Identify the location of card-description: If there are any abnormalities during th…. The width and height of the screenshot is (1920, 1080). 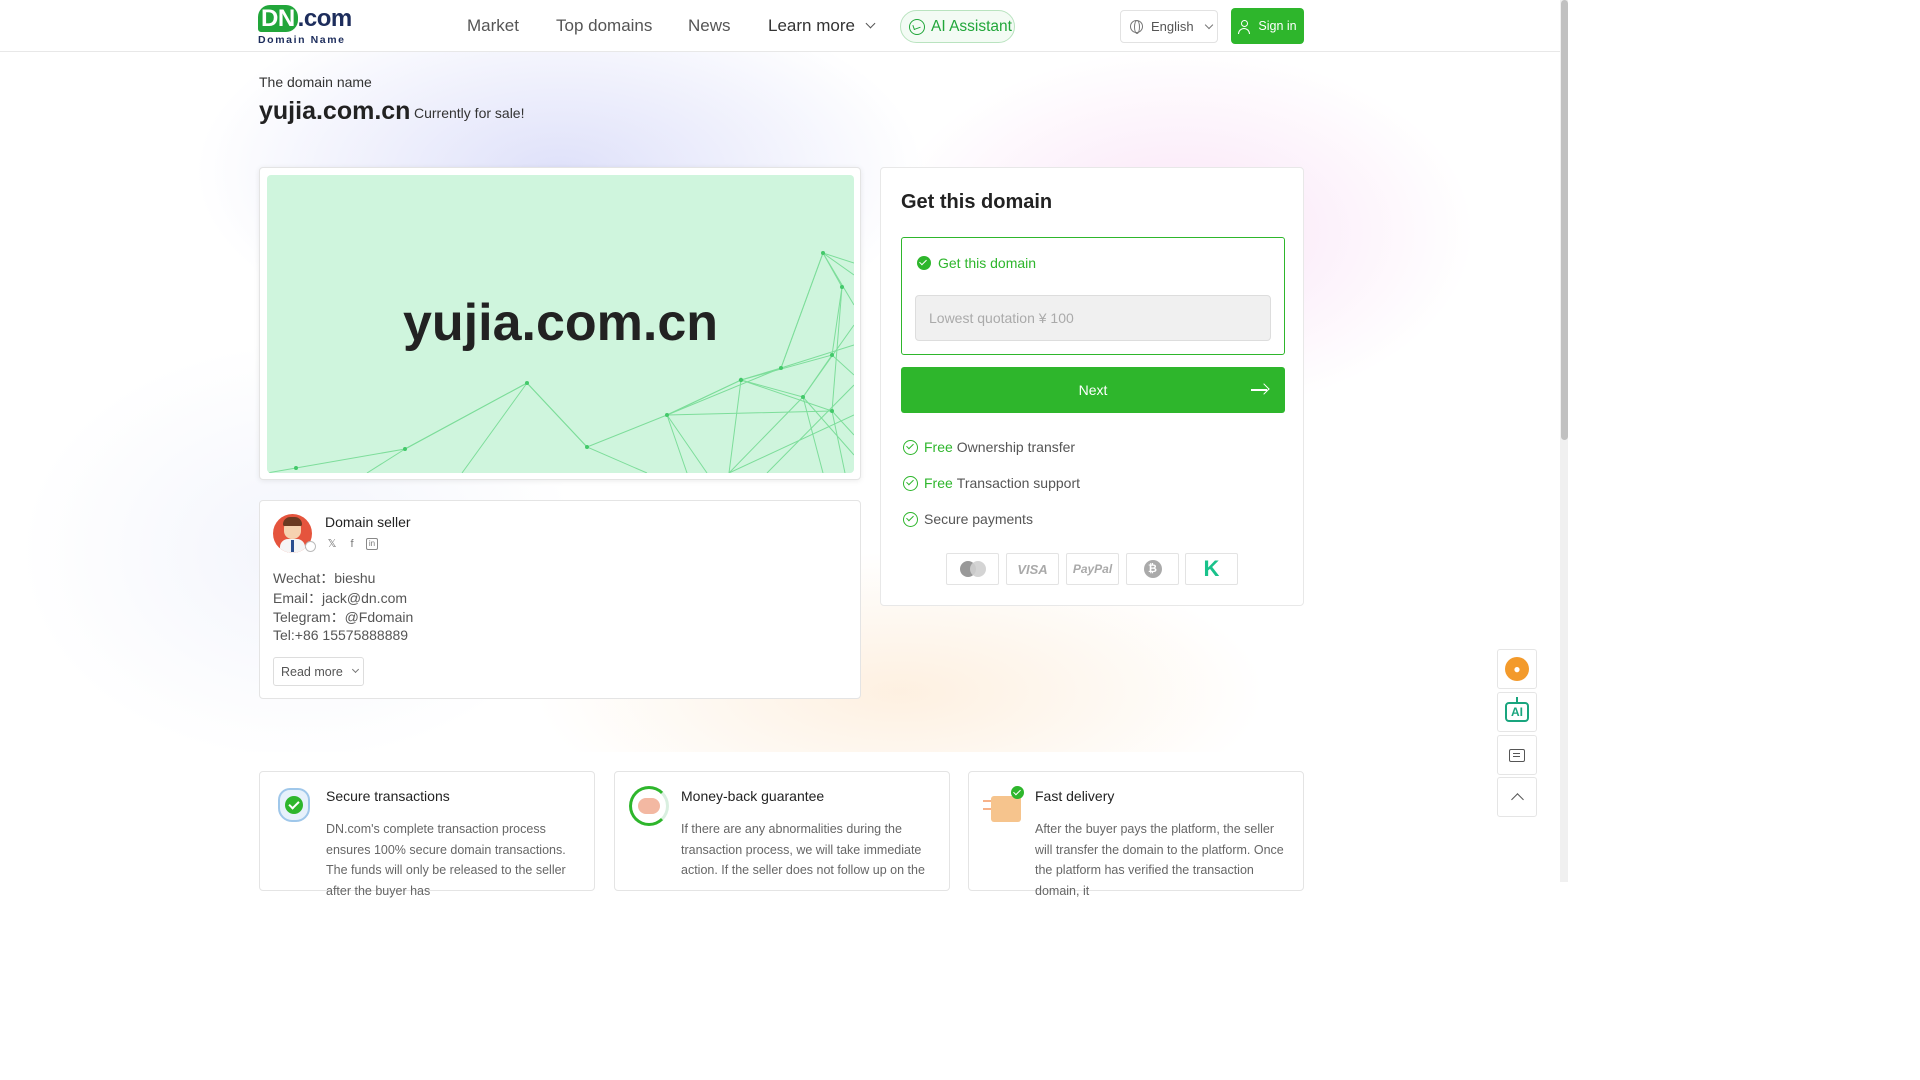
(803, 849).